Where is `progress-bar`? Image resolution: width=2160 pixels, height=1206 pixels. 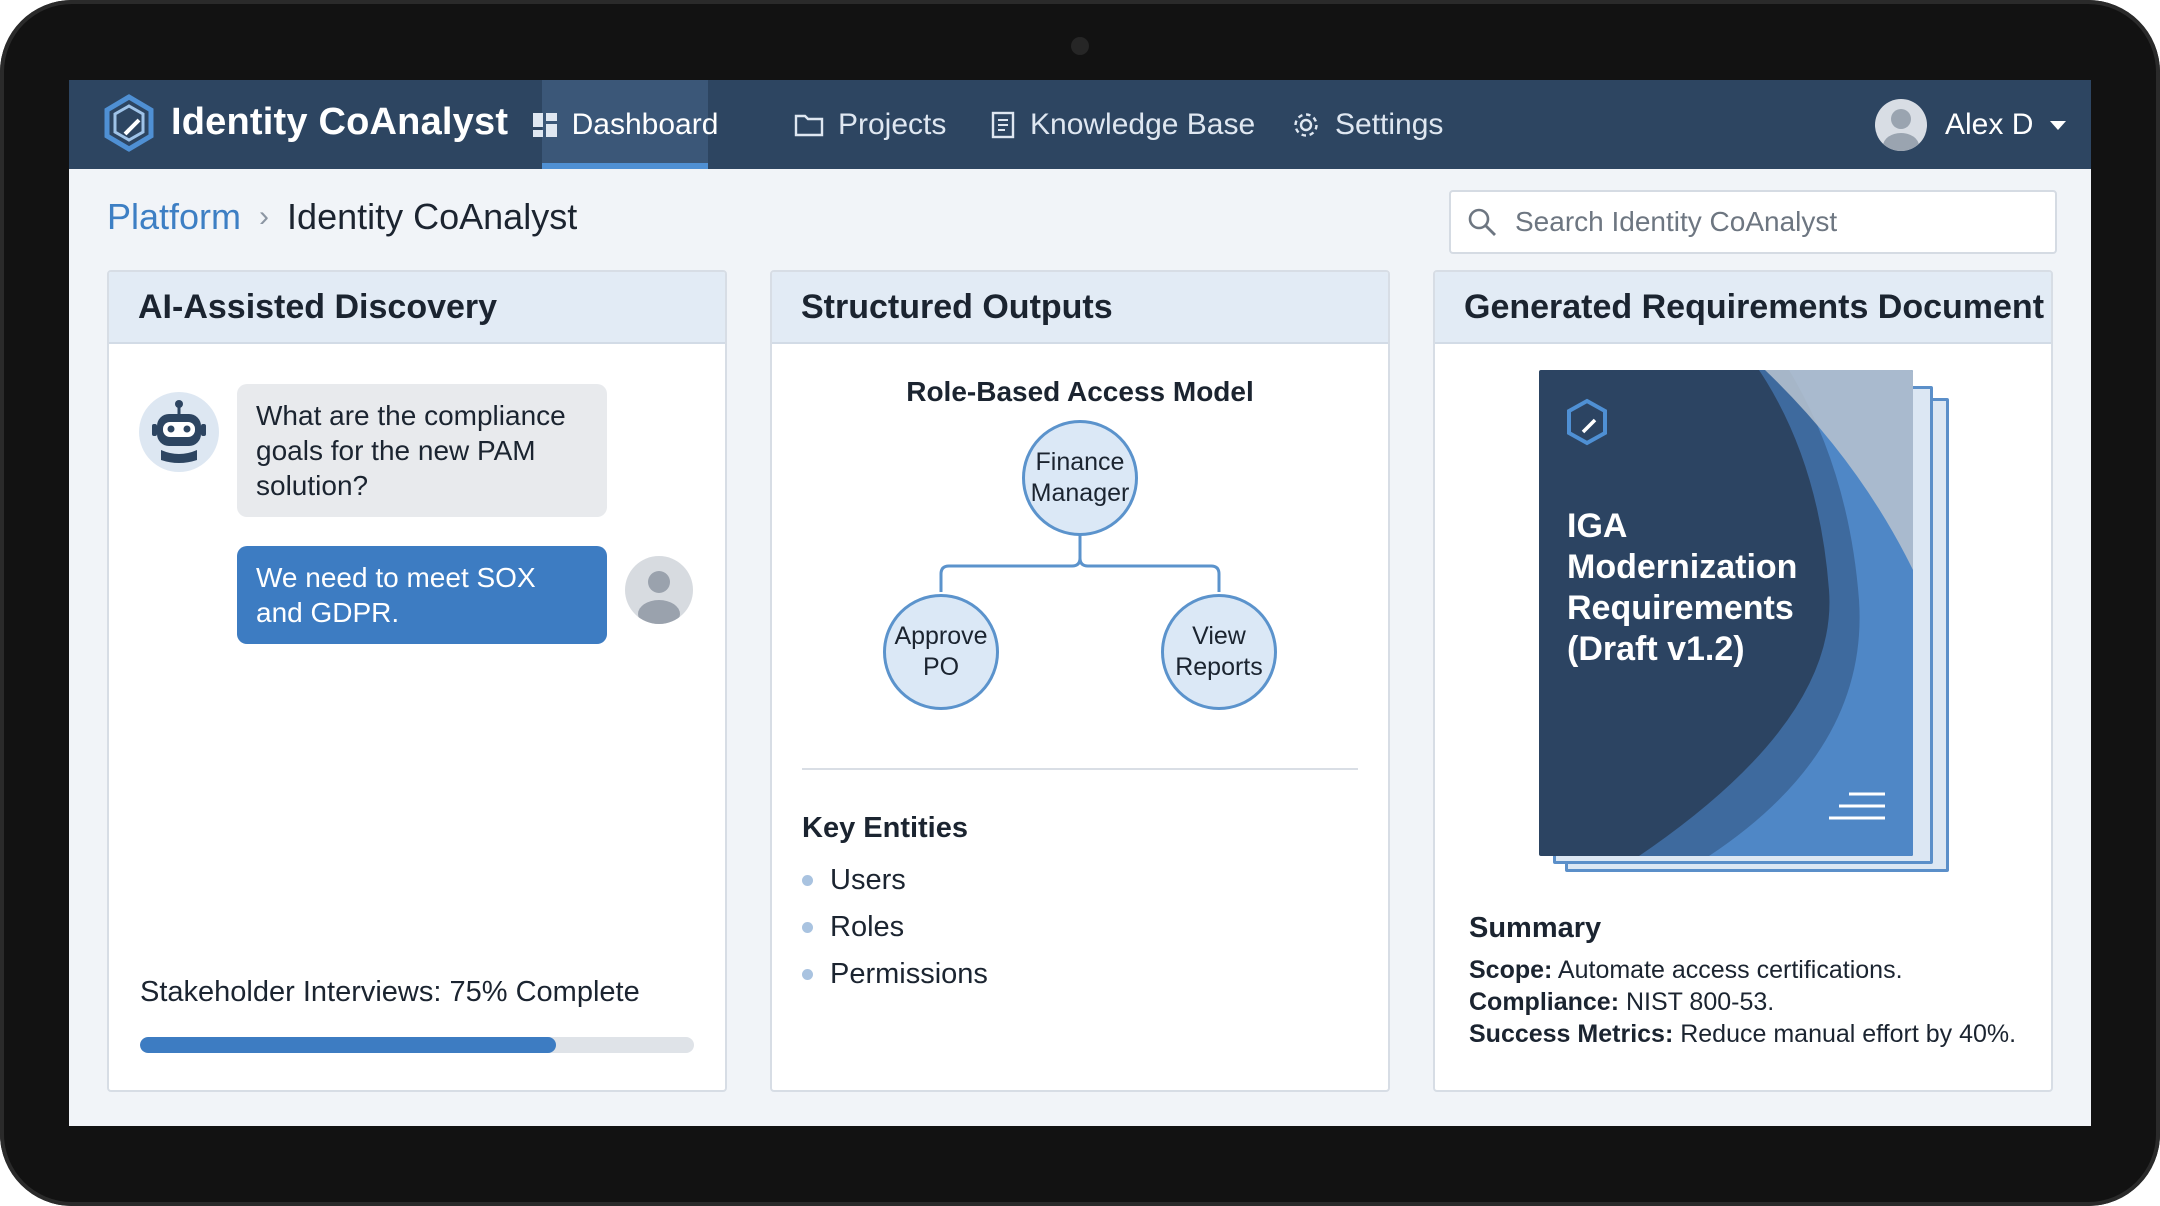
progress-bar is located at coordinates (417, 1045).